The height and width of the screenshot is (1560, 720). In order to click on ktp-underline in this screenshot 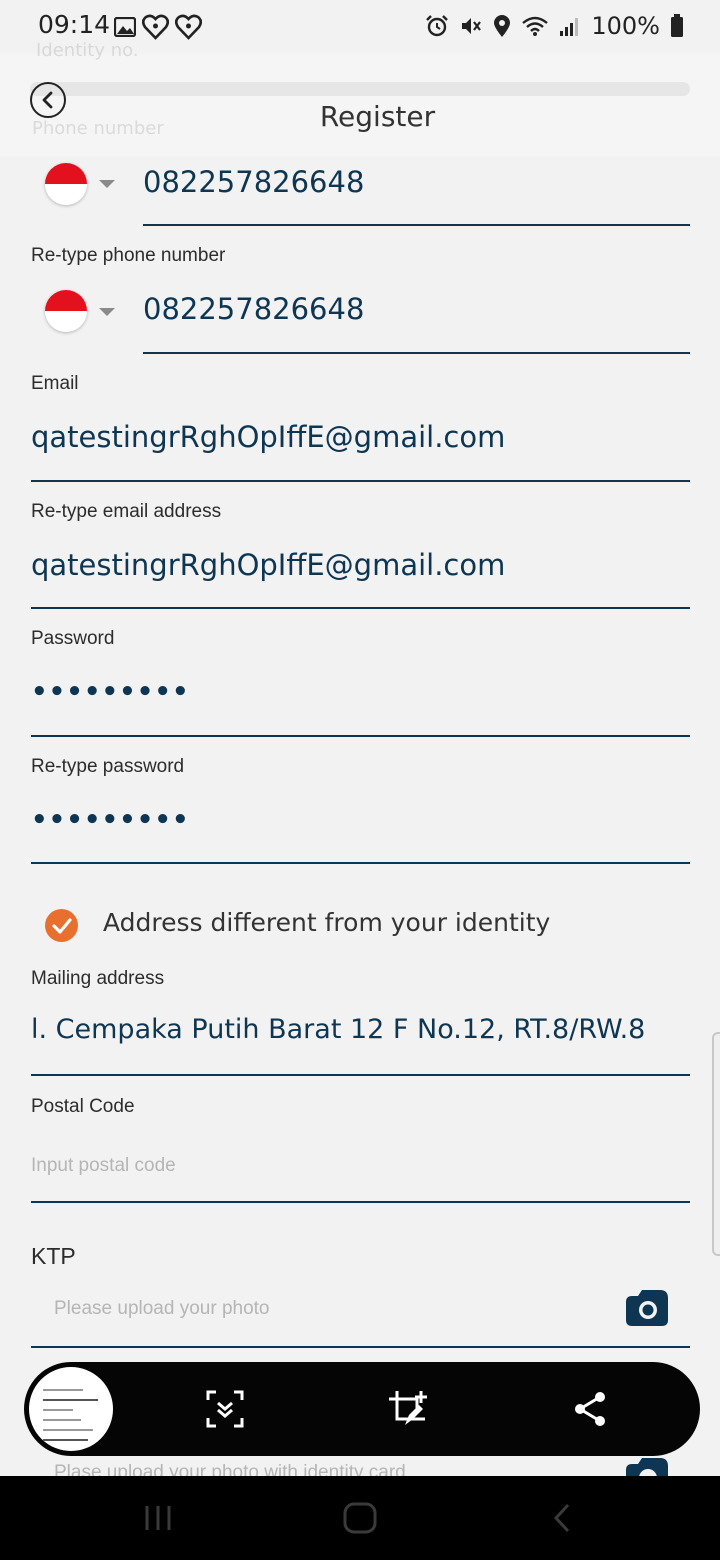, I will do `click(360, 1347)`.